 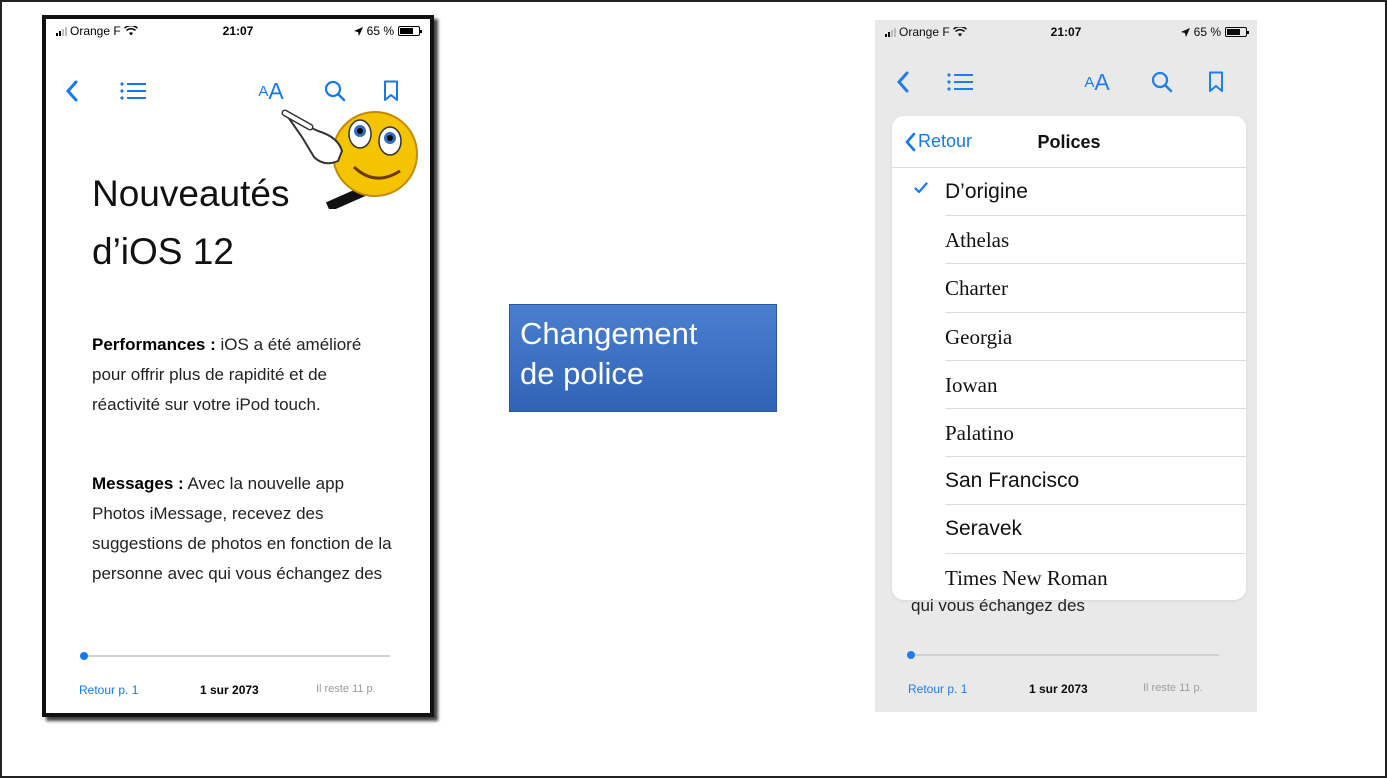 What do you see at coordinates (349, 159) in the screenshot?
I see `pointing-smiley-icon` at bounding box center [349, 159].